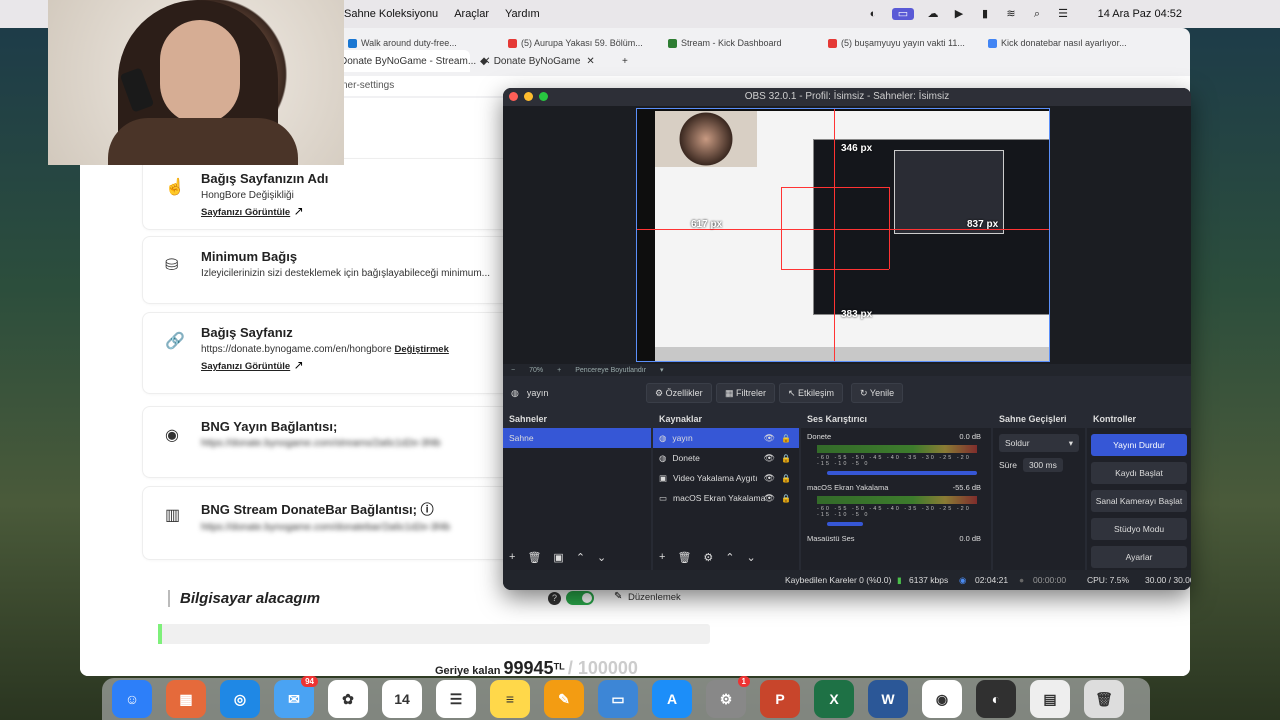 This screenshot has height=720, width=1280. What do you see at coordinates (296, 697) in the screenshot?
I see `dock-app-mail: ✉ 94` at bounding box center [296, 697].